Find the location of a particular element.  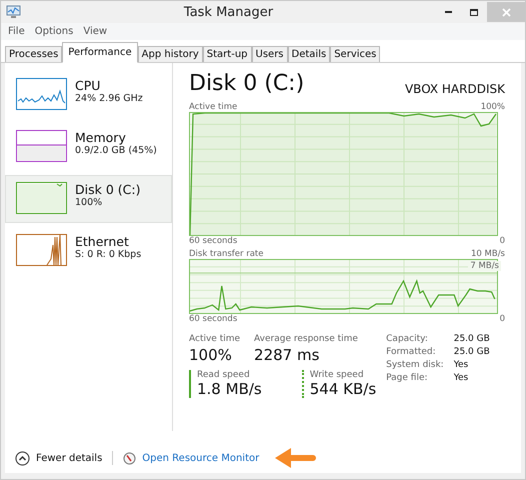

sidebar-item: CPU 24% 2.96 GHz is located at coordinates (88, 95).